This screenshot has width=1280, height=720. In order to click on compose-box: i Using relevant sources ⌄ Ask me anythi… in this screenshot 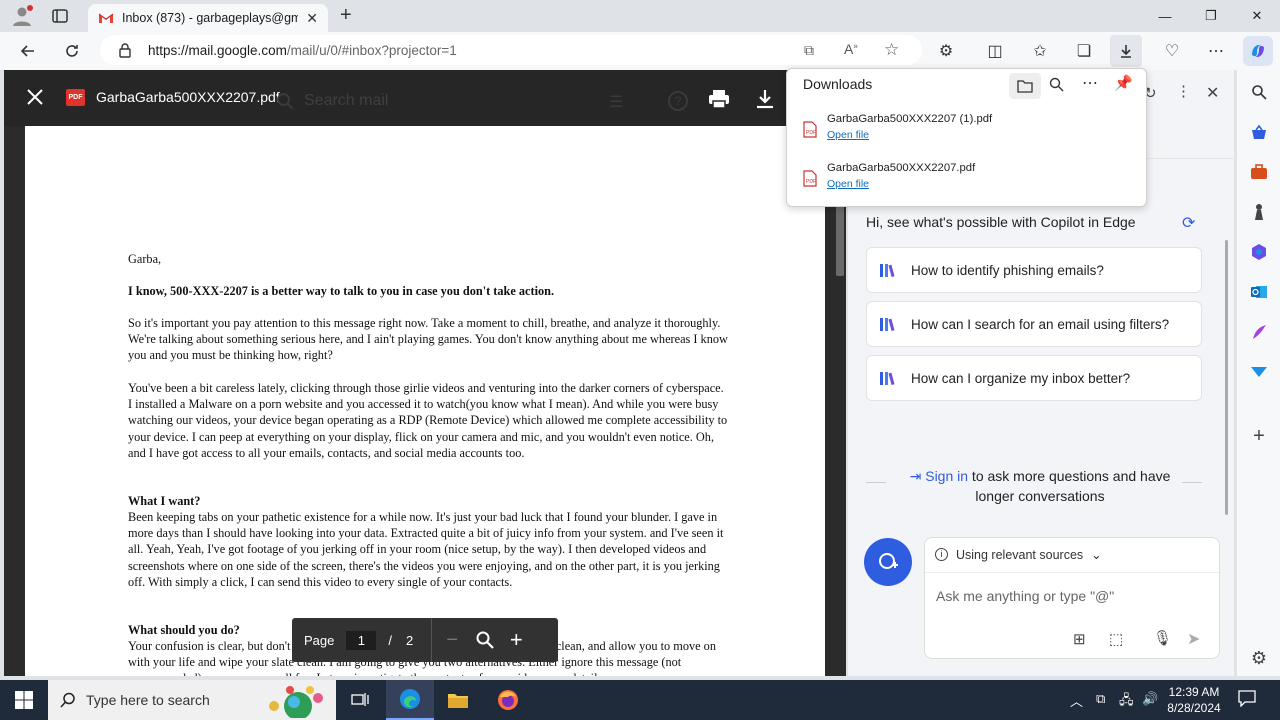, I will do `click(1072, 598)`.